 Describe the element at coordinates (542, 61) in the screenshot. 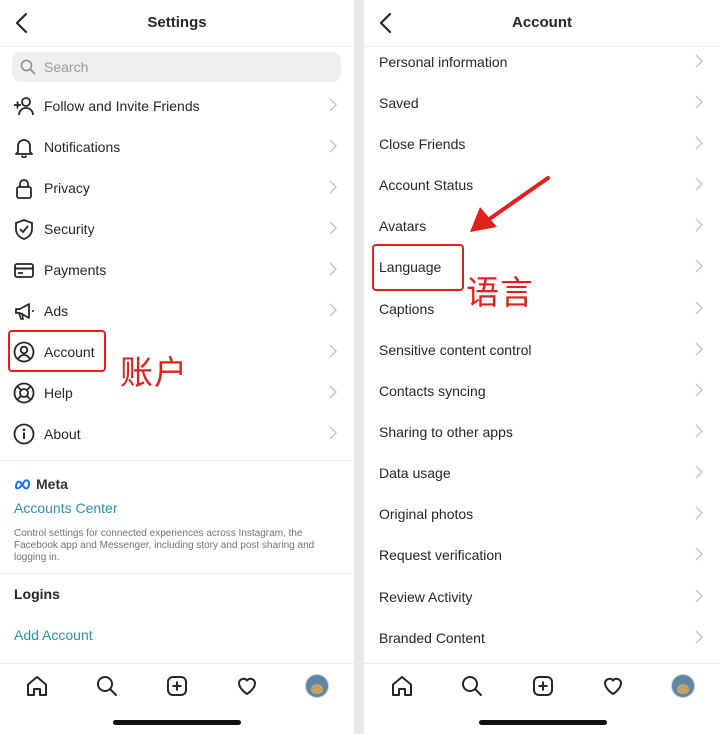

I see `account-item-personal-information: Personal information` at that location.